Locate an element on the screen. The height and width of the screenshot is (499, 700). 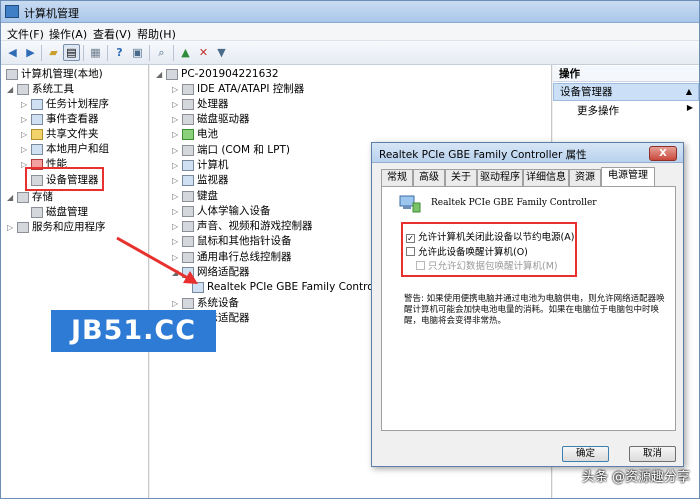
device-category: ▷ 端口 (COM 和 LPT) is located at coordinates (231, 150).